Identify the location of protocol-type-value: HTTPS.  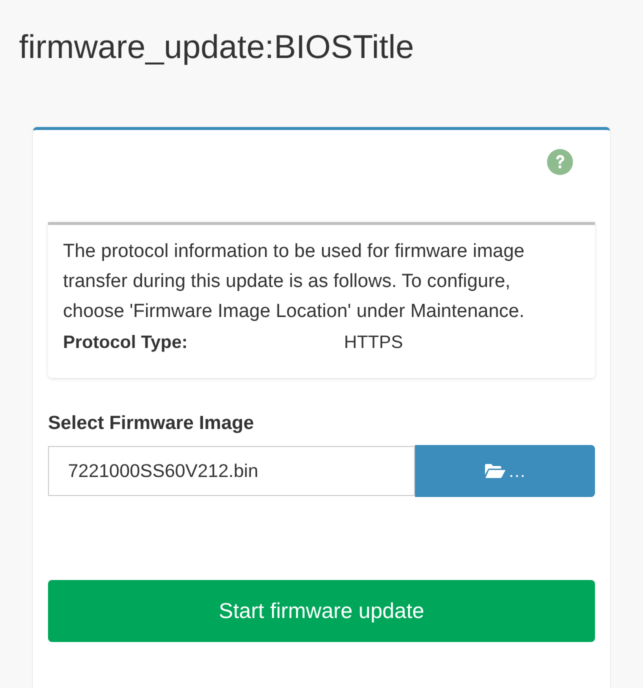
(374, 342).